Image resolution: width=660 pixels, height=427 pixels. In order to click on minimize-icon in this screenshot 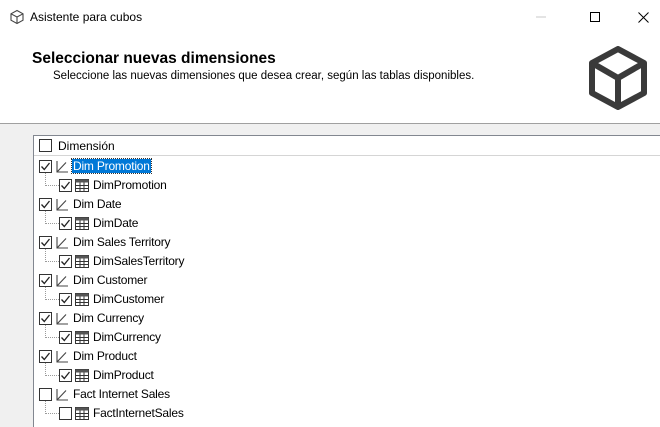, I will do `click(541, 17)`.